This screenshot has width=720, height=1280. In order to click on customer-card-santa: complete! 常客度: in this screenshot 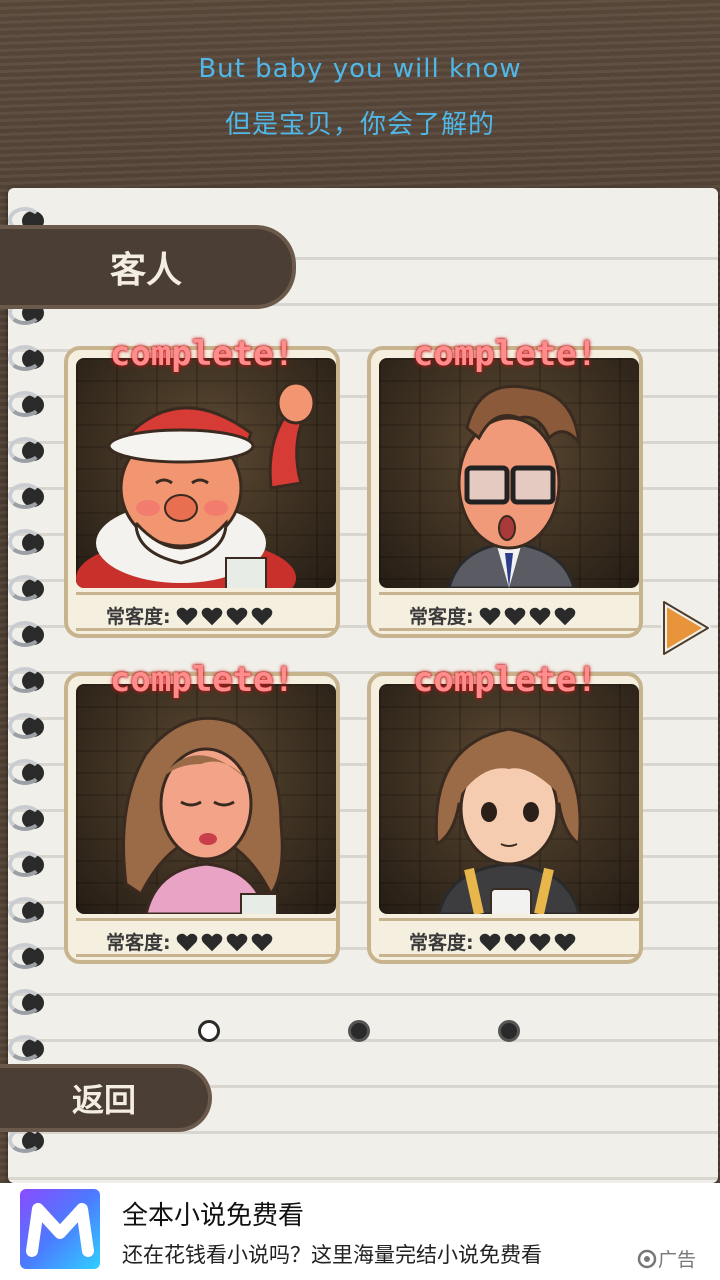, I will do `click(202, 486)`.